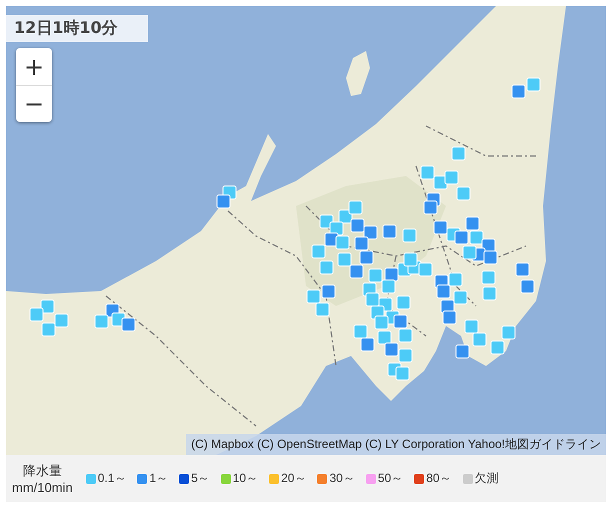  Describe the element at coordinates (112, 478) in the screenshot. I see `legend-label: 0.1～` at that location.